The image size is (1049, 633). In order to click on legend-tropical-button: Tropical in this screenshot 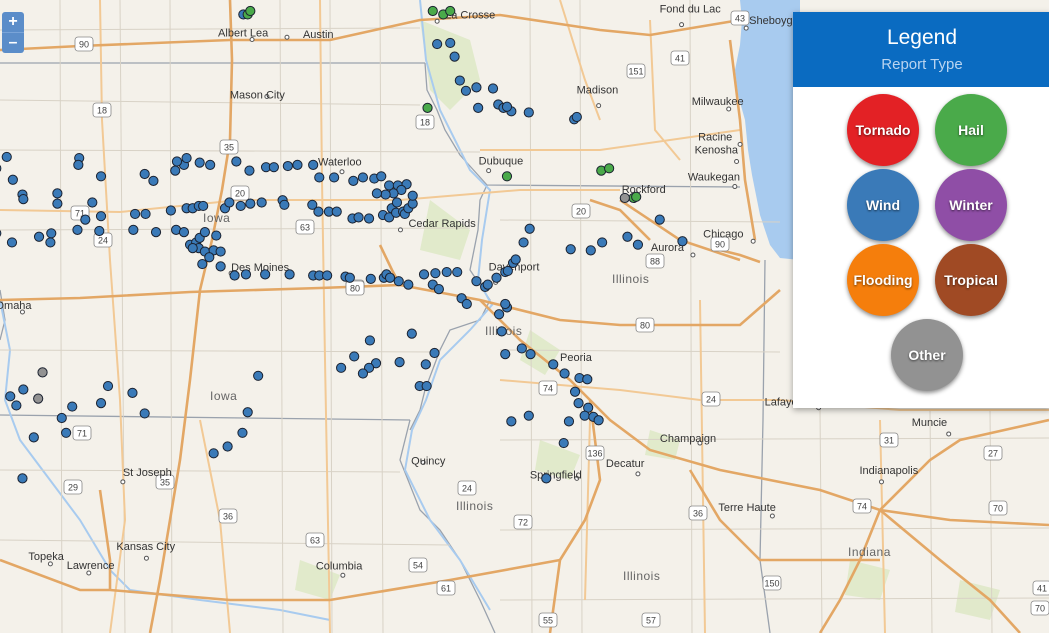, I will do `click(971, 280)`.